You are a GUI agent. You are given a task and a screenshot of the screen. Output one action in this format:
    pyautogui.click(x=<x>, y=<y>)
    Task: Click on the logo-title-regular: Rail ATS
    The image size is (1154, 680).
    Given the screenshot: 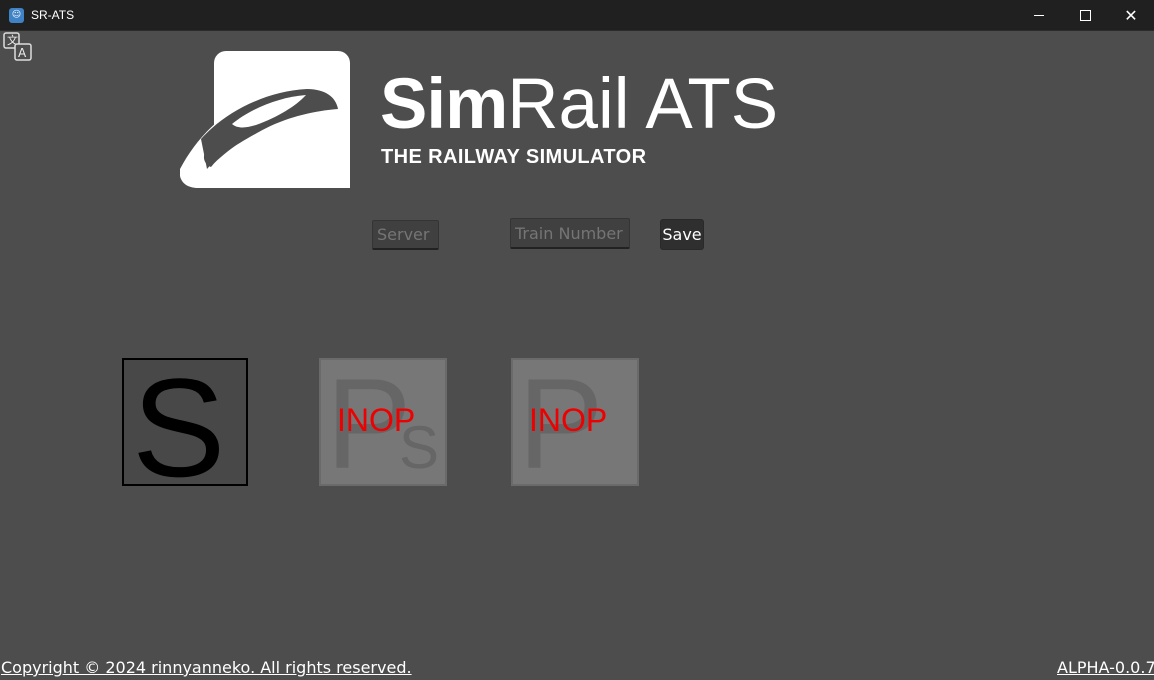 What is the action you would take?
    pyautogui.click(x=643, y=104)
    